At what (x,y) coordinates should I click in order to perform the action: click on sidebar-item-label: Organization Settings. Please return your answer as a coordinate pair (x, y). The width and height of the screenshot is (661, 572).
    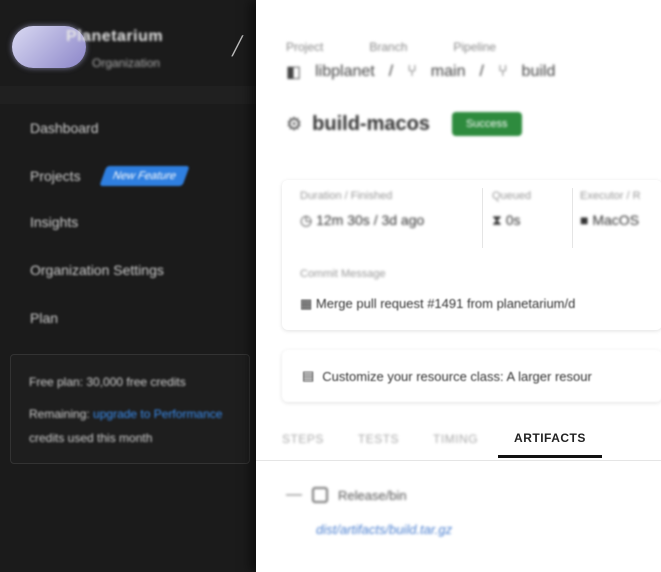
    Looking at the image, I should click on (97, 270).